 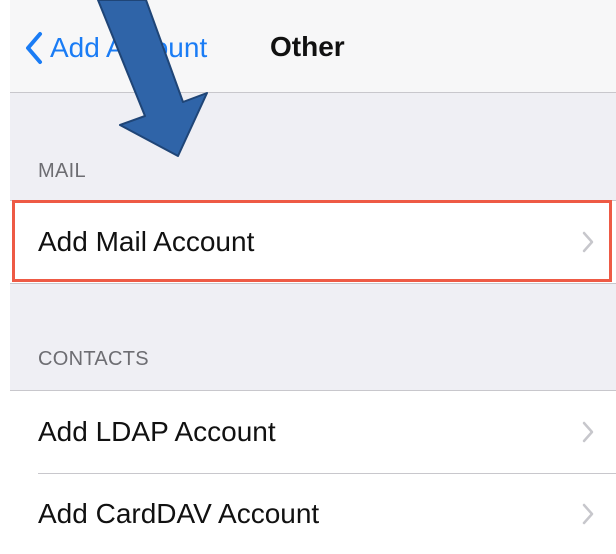 What do you see at coordinates (93, 359) in the screenshot?
I see `section-header-contacts: CONTACTS` at bounding box center [93, 359].